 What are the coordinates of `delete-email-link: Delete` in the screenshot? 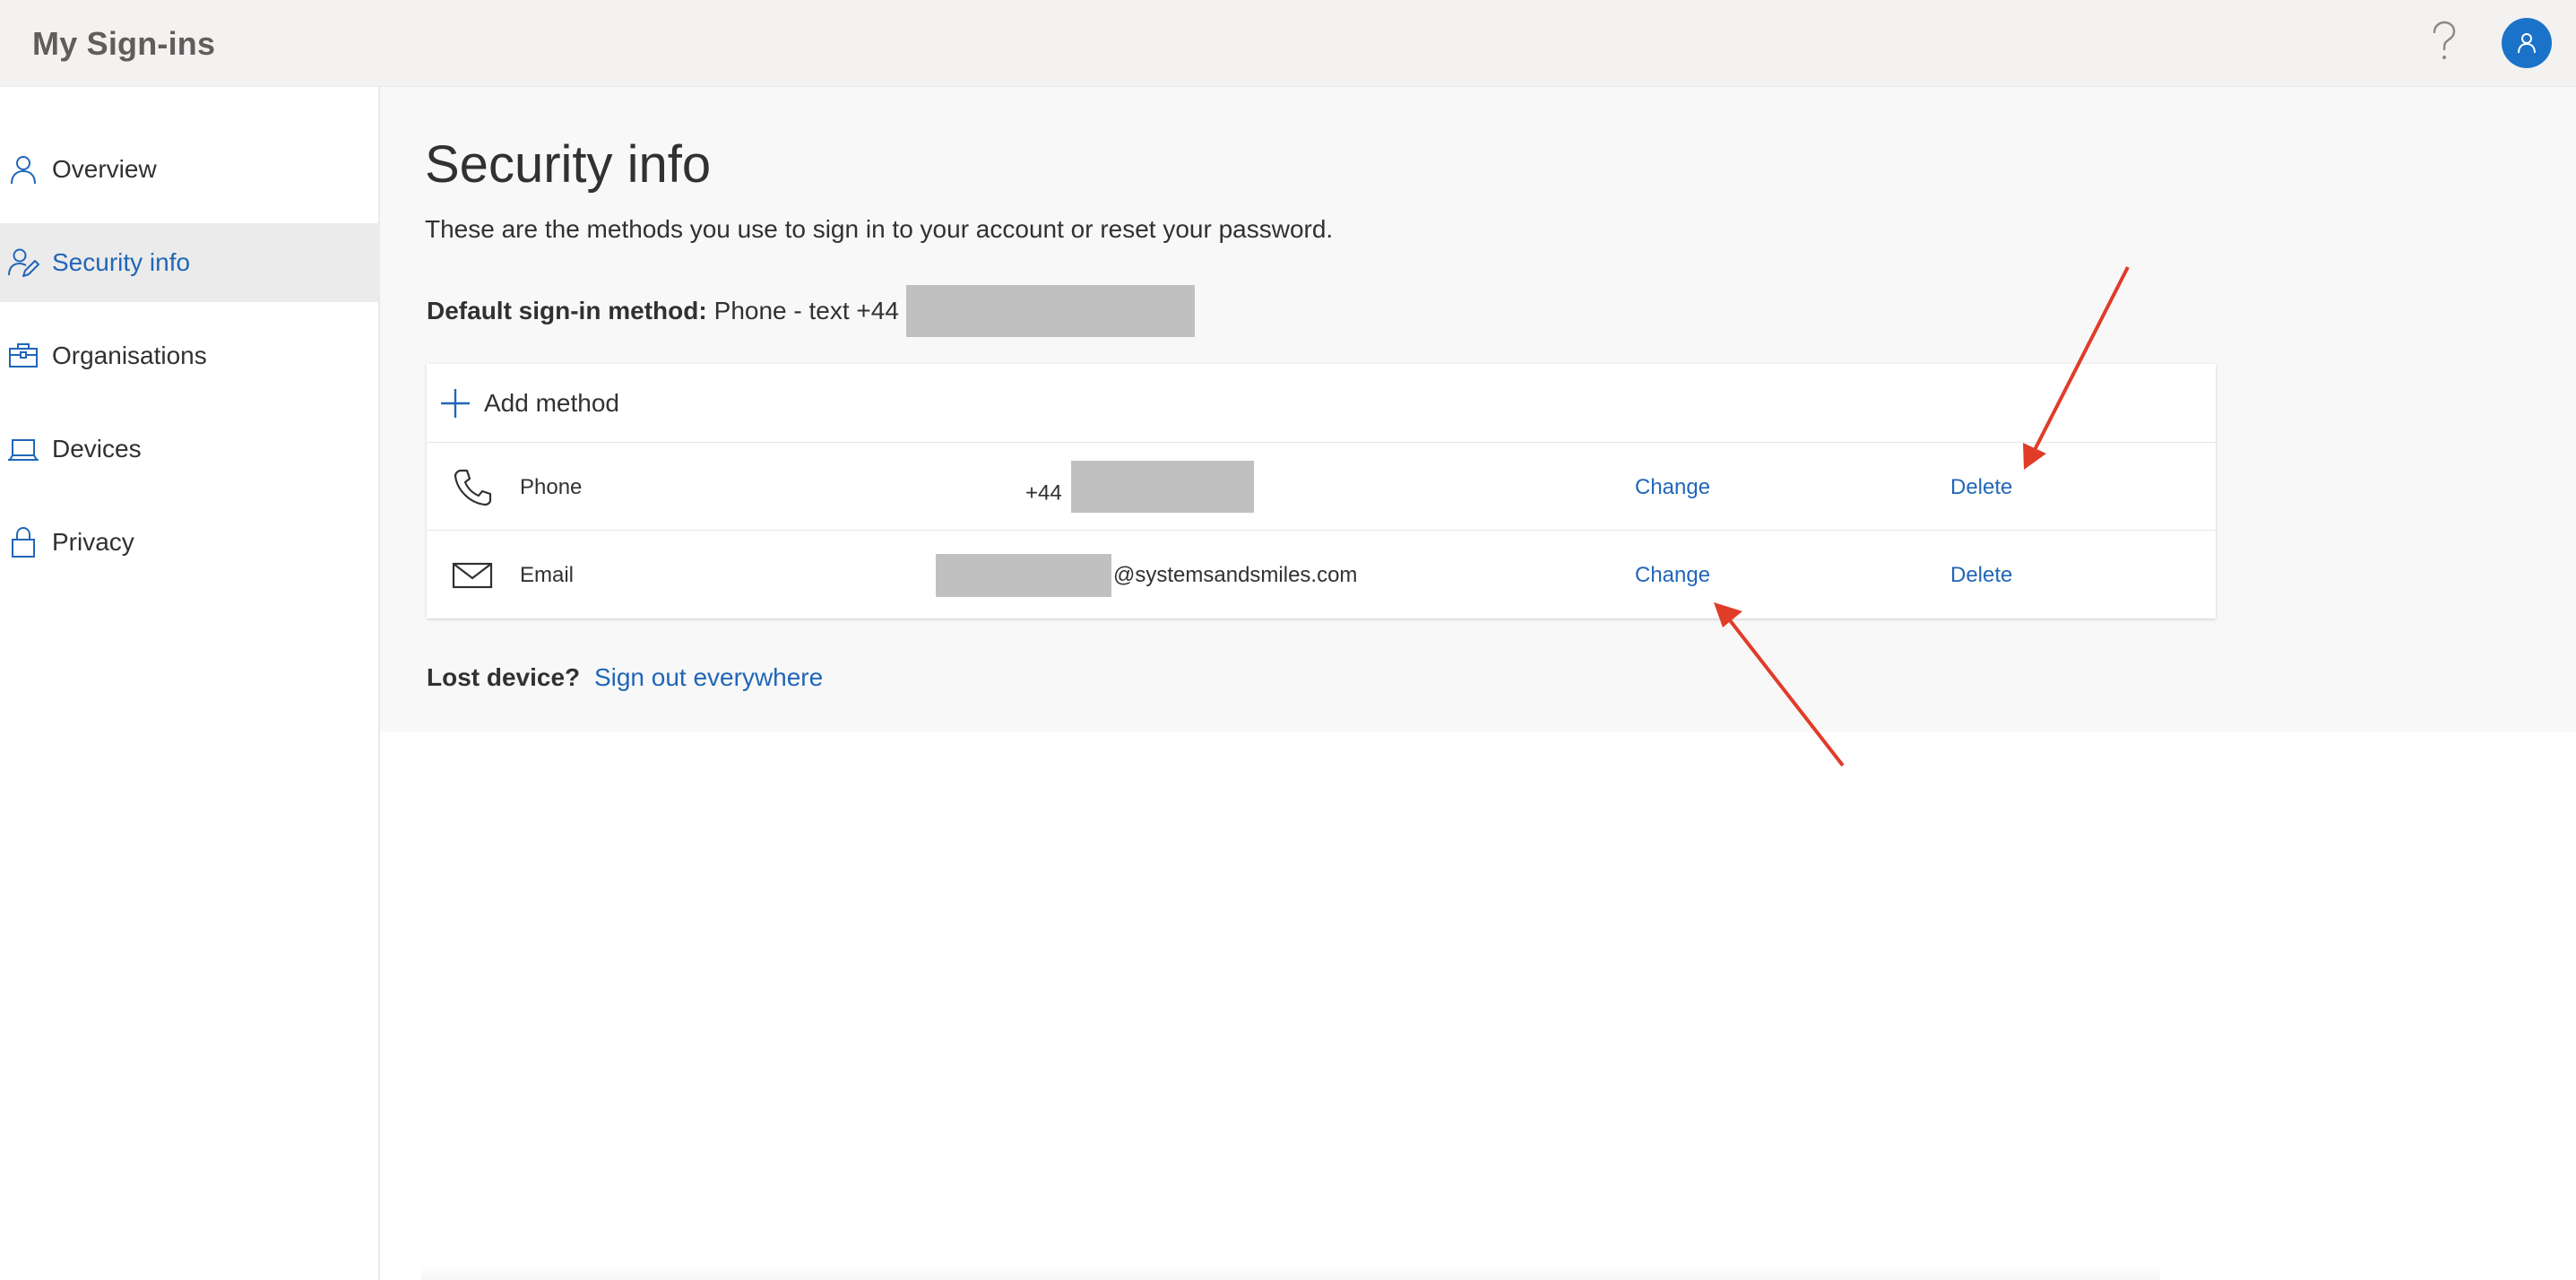 It's located at (1981, 576).